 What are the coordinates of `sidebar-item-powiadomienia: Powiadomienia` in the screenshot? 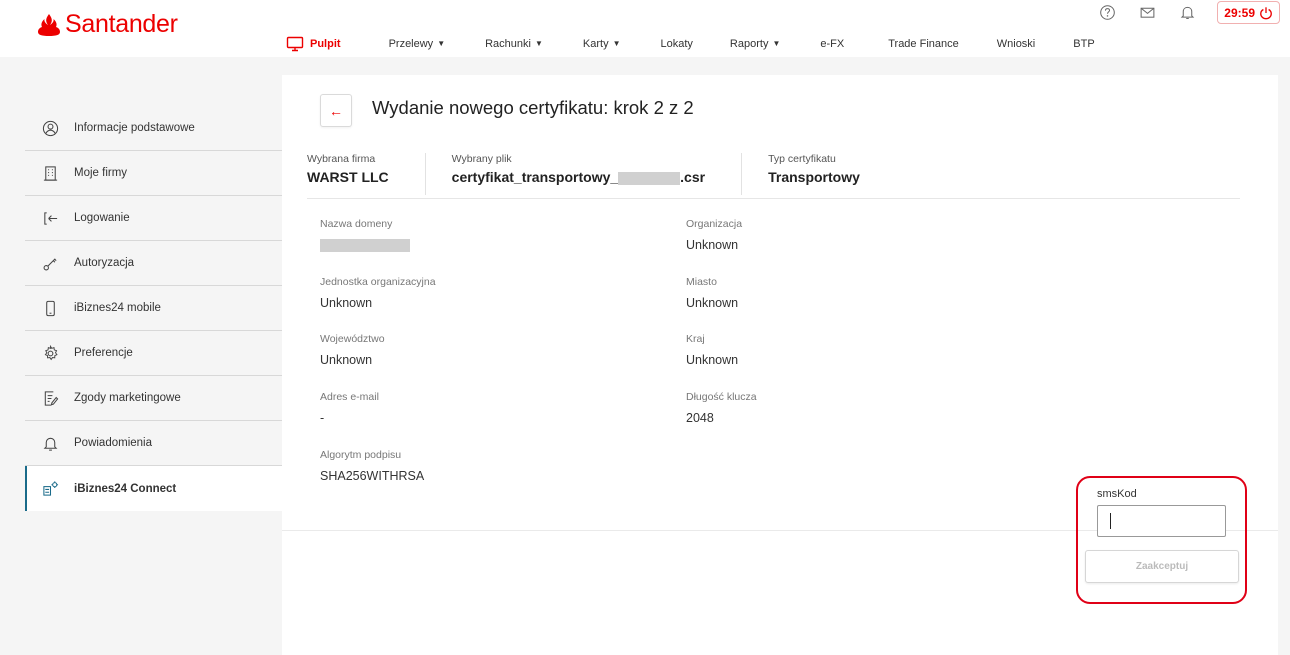 It's located at (153, 443).